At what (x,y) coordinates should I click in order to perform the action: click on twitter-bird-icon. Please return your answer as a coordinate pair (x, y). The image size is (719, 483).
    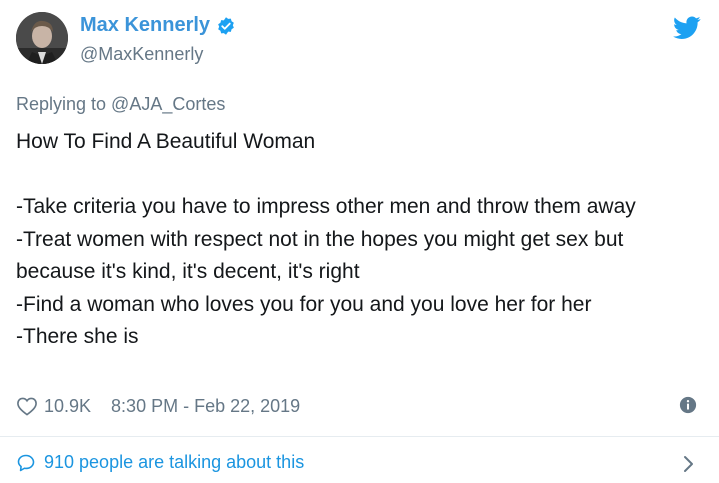
    Looking at the image, I should click on (687, 28).